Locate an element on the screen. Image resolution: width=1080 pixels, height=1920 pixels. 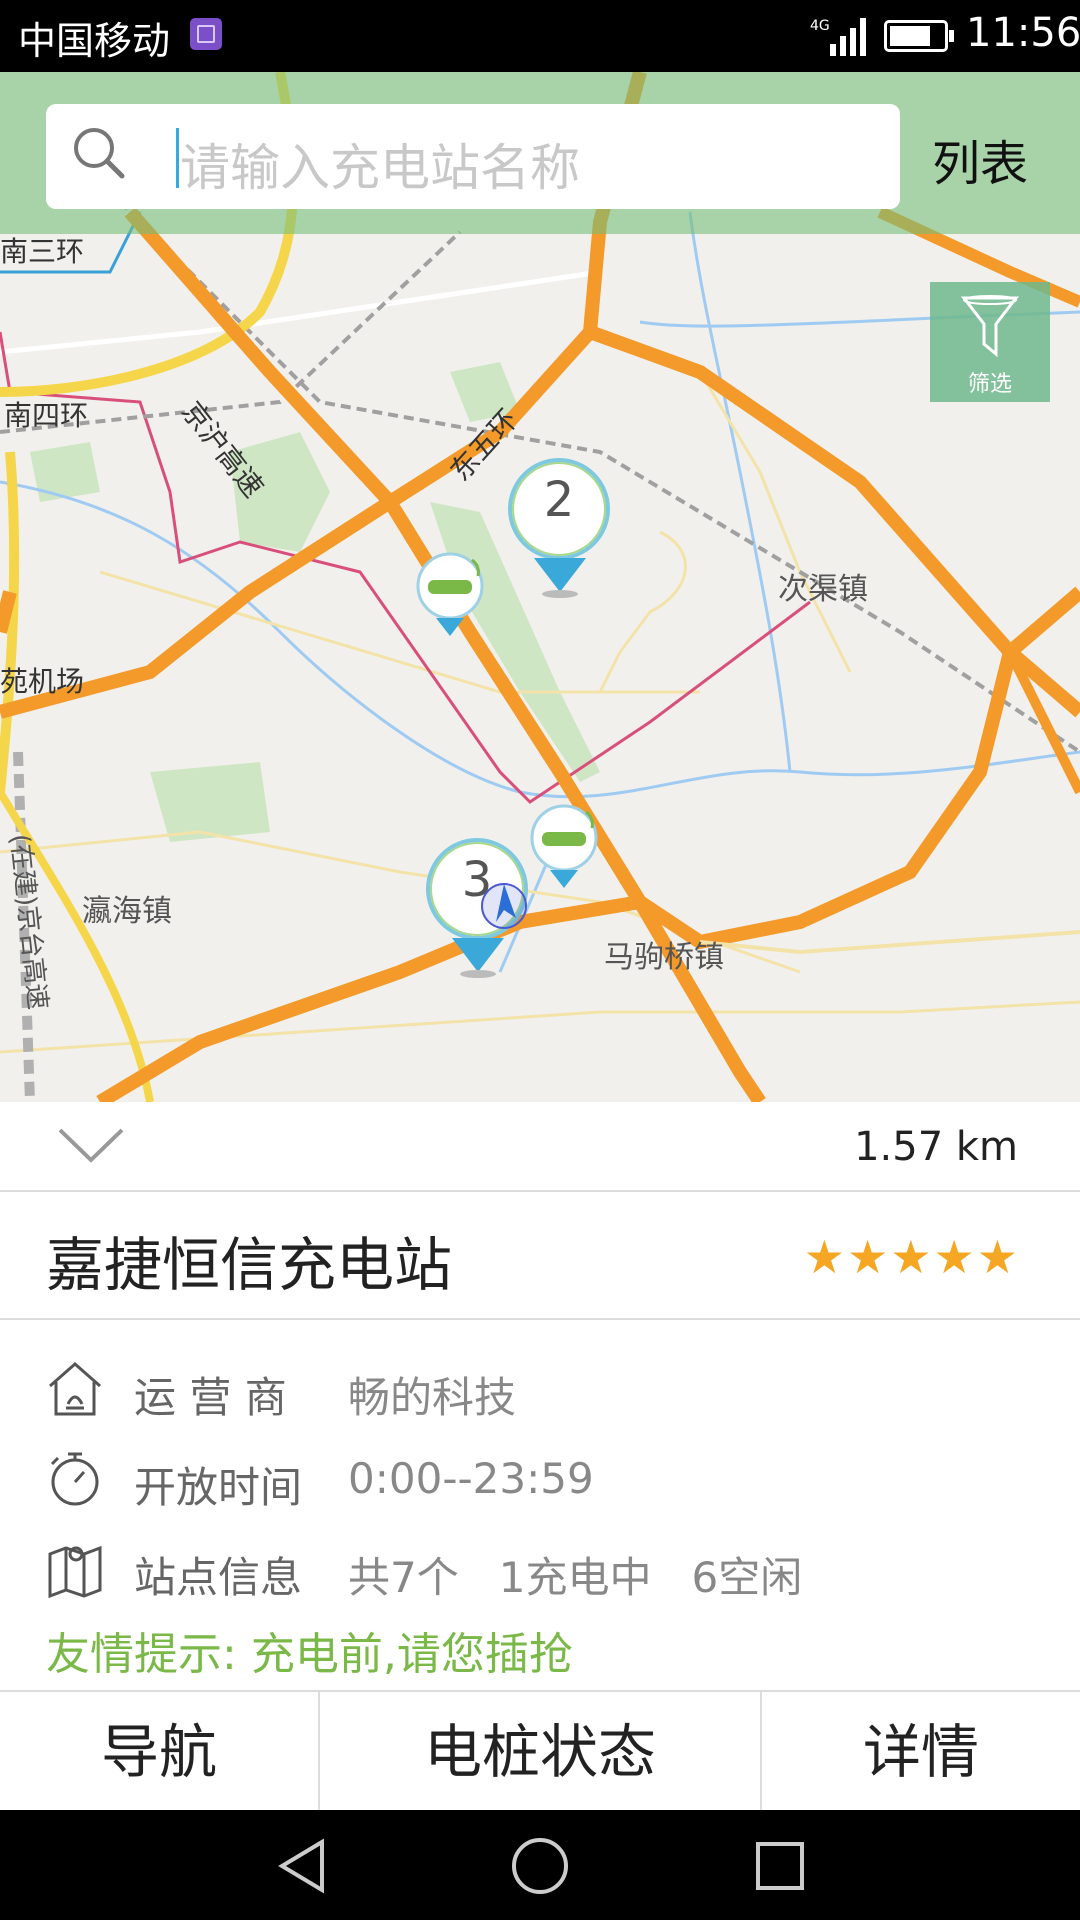
rating-stars: ★★★★★ is located at coordinates (911, 1257).